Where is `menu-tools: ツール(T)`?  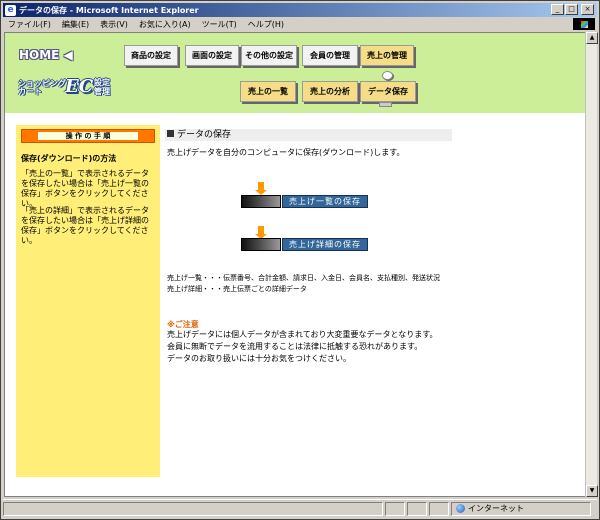
menu-tools: ツール(T) is located at coordinates (220, 24).